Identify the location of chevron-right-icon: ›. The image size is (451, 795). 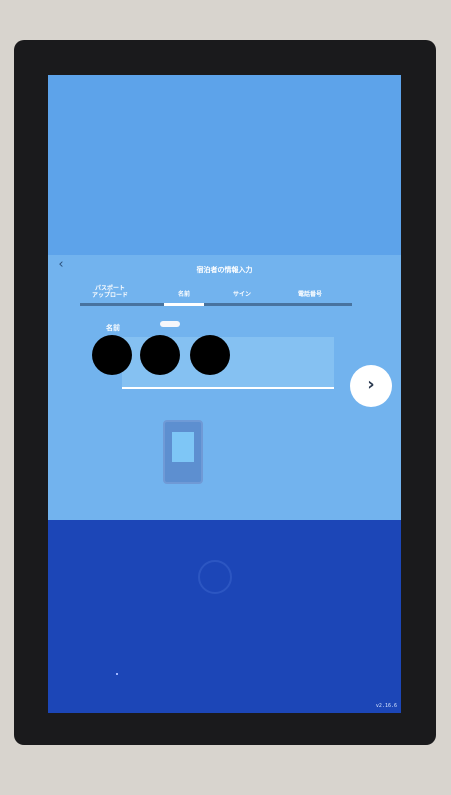
(371, 384).